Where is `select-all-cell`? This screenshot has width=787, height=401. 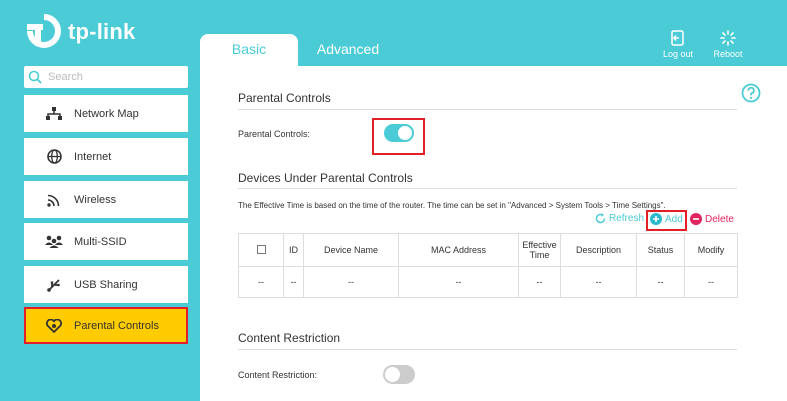 select-all-cell is located at coordinates (261, 250).